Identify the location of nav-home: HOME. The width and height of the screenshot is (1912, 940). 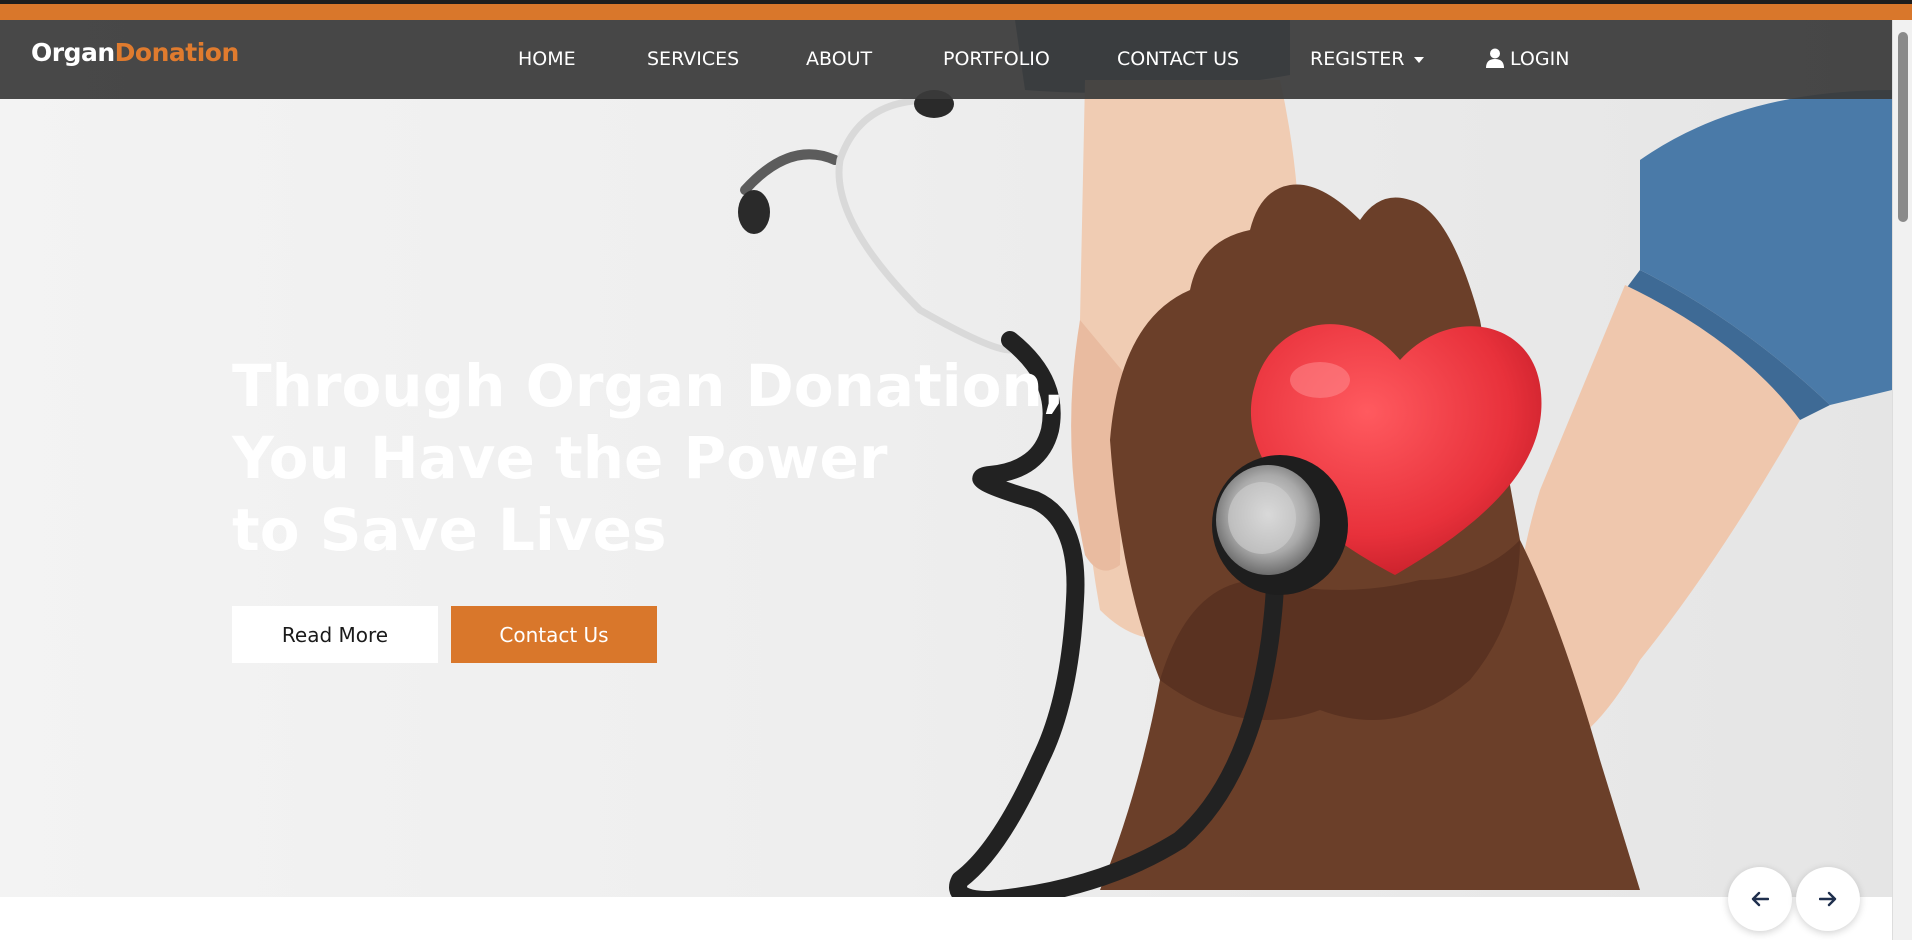
(547, 59).